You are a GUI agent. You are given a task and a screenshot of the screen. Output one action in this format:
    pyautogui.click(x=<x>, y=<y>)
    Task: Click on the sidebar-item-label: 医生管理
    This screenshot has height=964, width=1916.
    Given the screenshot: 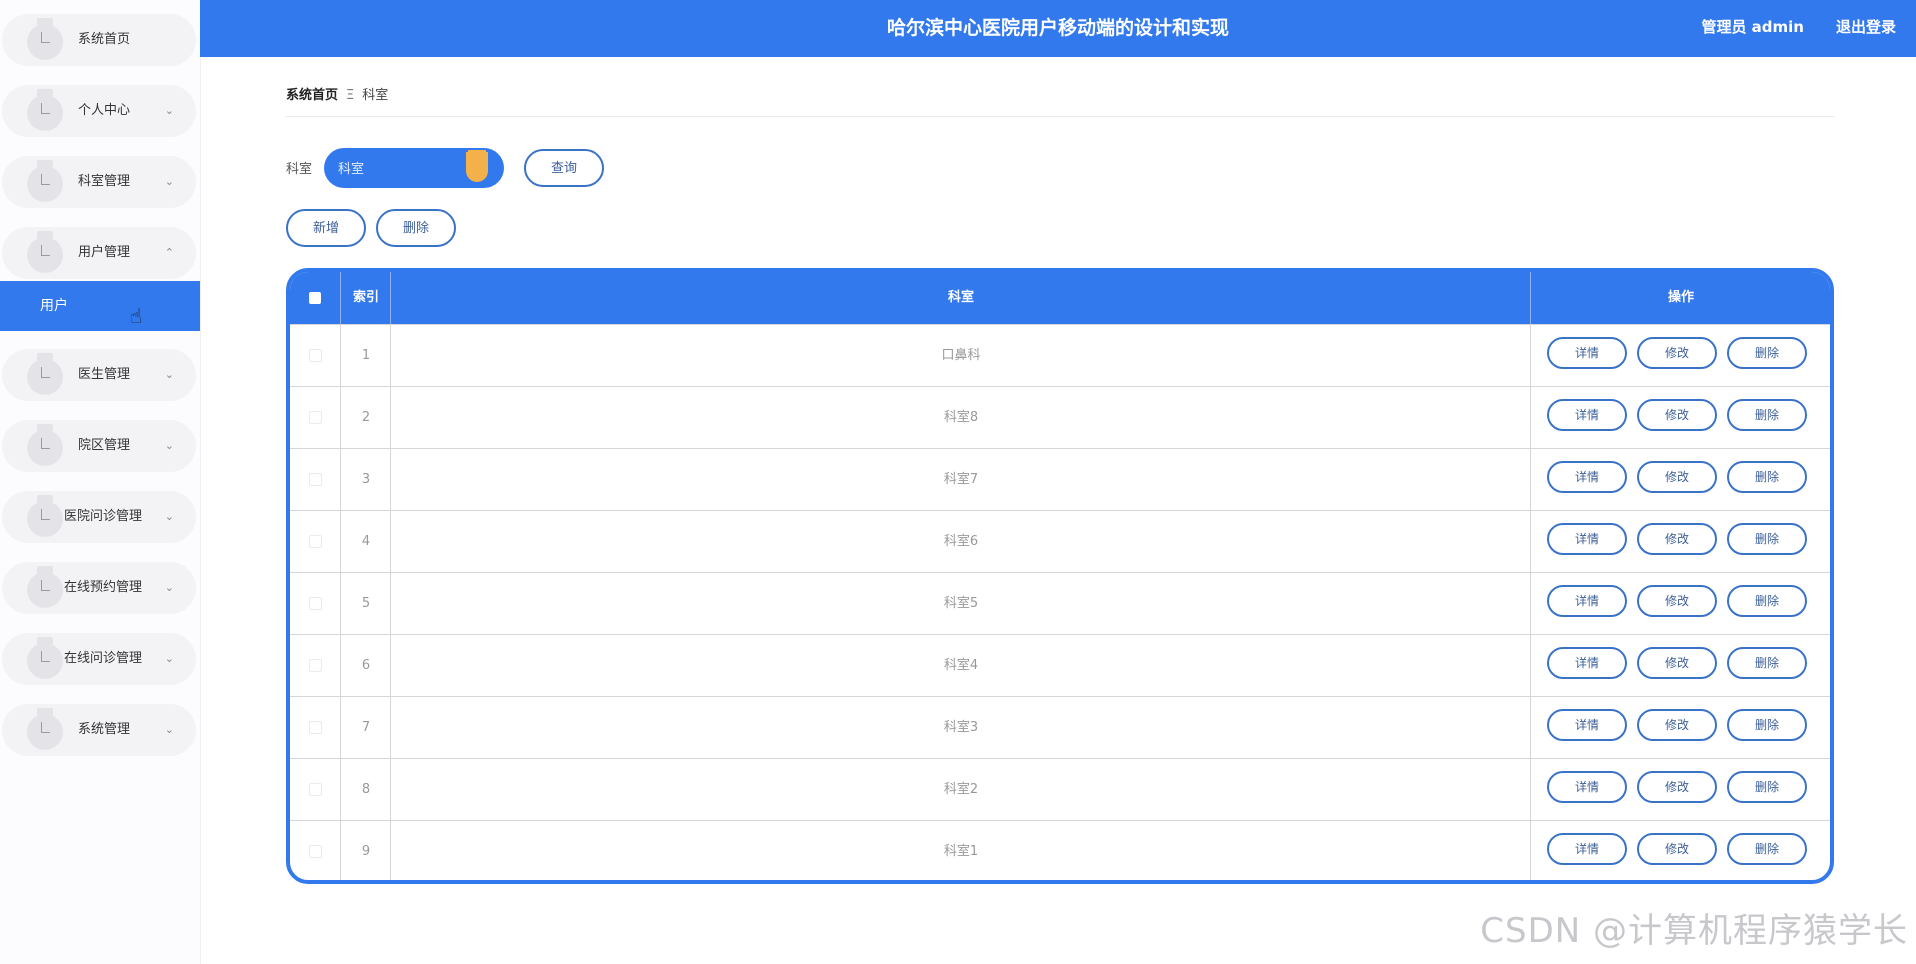 What is the action you would take?
    pyautogui.click(x=104, y=374)
    